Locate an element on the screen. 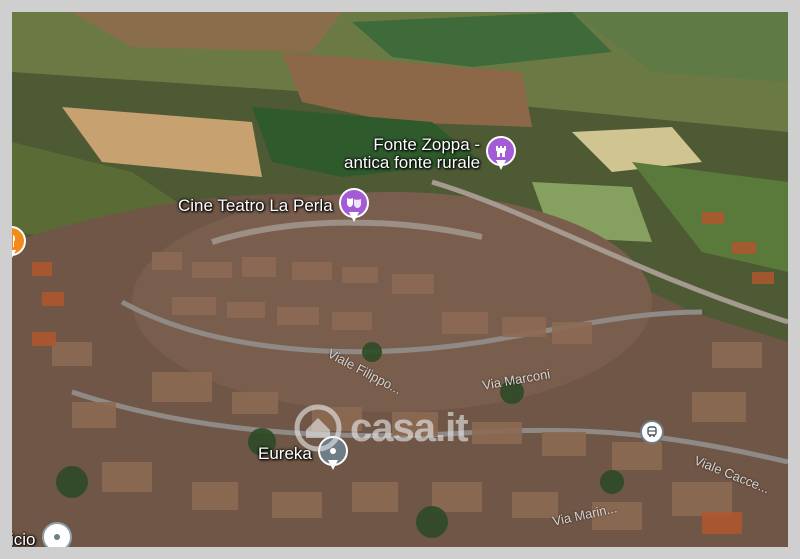 This screenshot has width=800, height=559. poi-label-fonte-zoppa: Fonte Zoppa - antica fonte rurale is located at coordinates (412, 154).